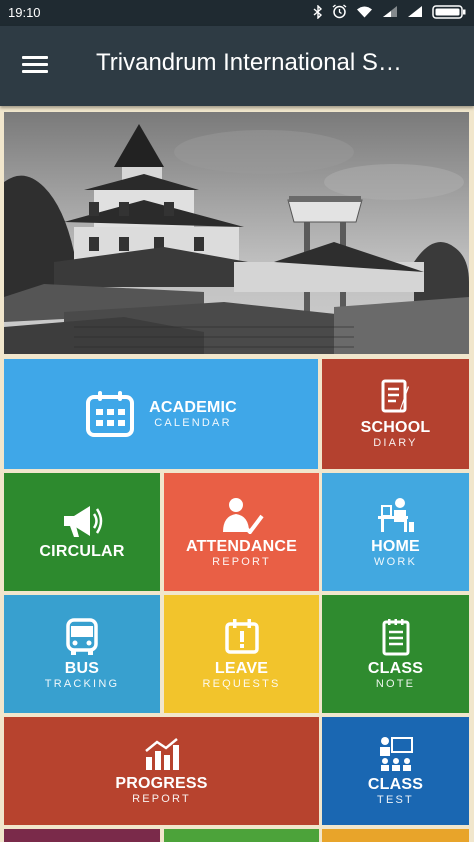  I want to click on alarm-icon, so click(339, 11).